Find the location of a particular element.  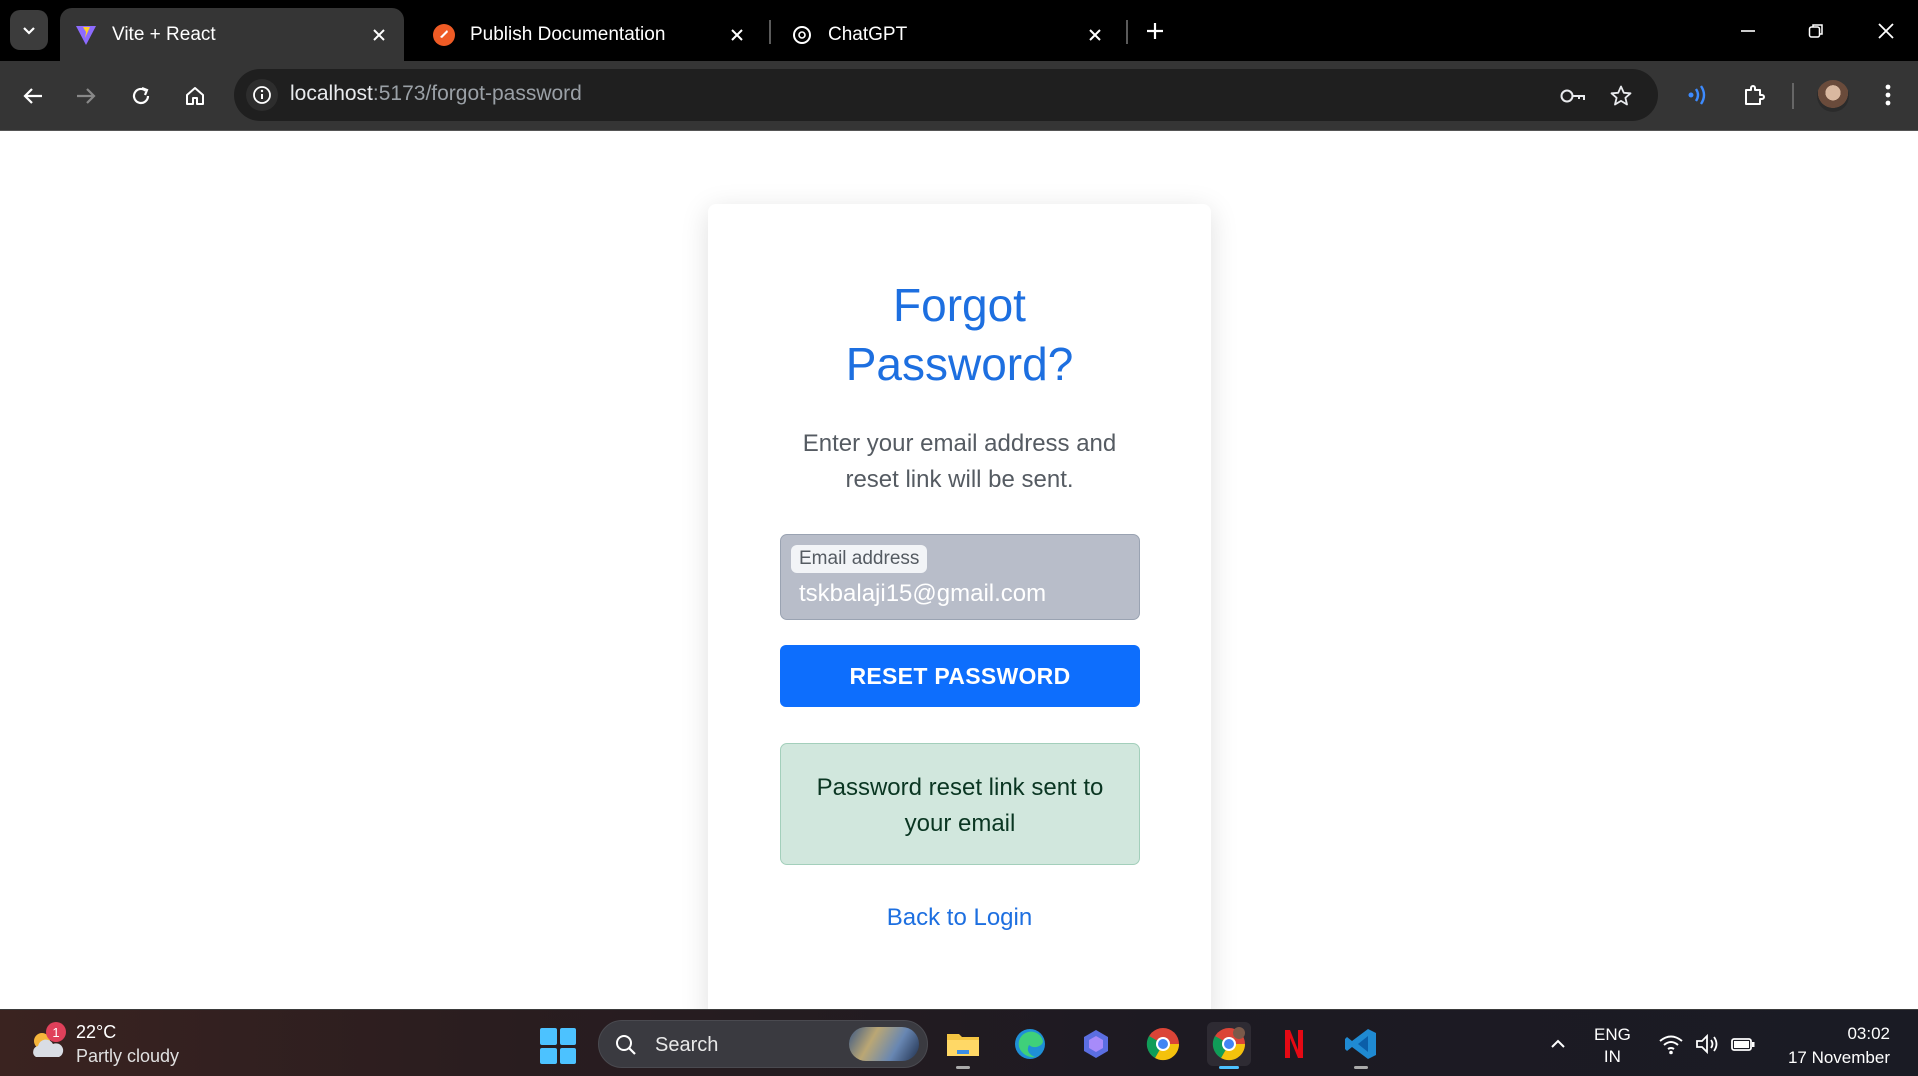

close-icon is located at coordinates (1886, 31).